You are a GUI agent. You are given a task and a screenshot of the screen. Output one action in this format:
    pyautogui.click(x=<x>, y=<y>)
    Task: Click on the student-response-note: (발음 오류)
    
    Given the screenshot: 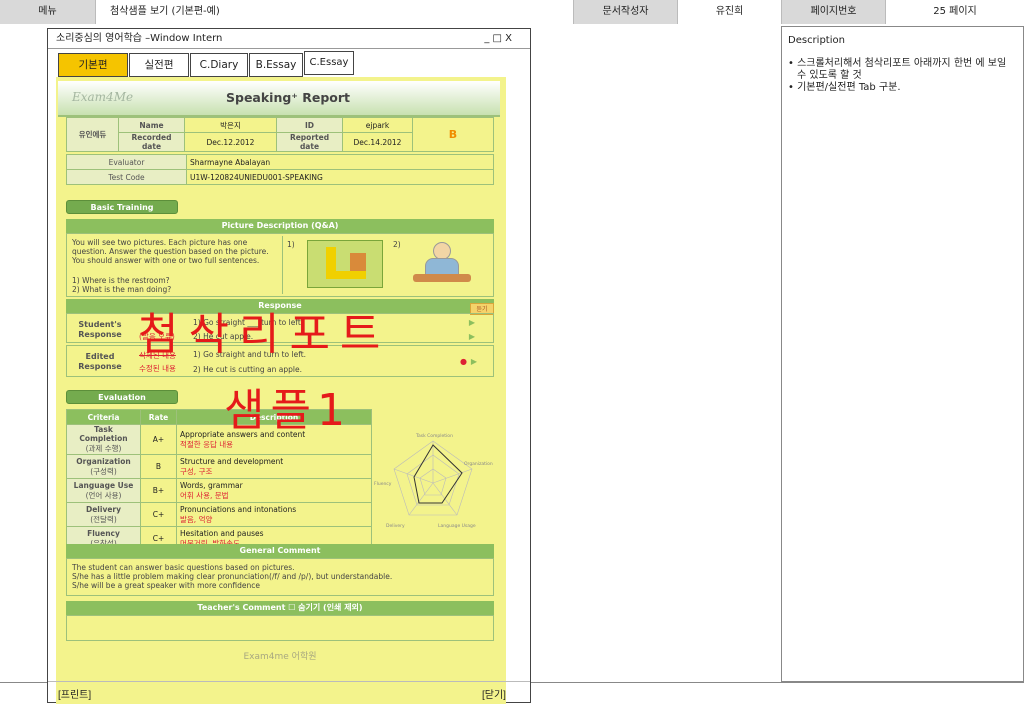 What is the action you would take?
    pyautogui.click(x=157, y=336)
    